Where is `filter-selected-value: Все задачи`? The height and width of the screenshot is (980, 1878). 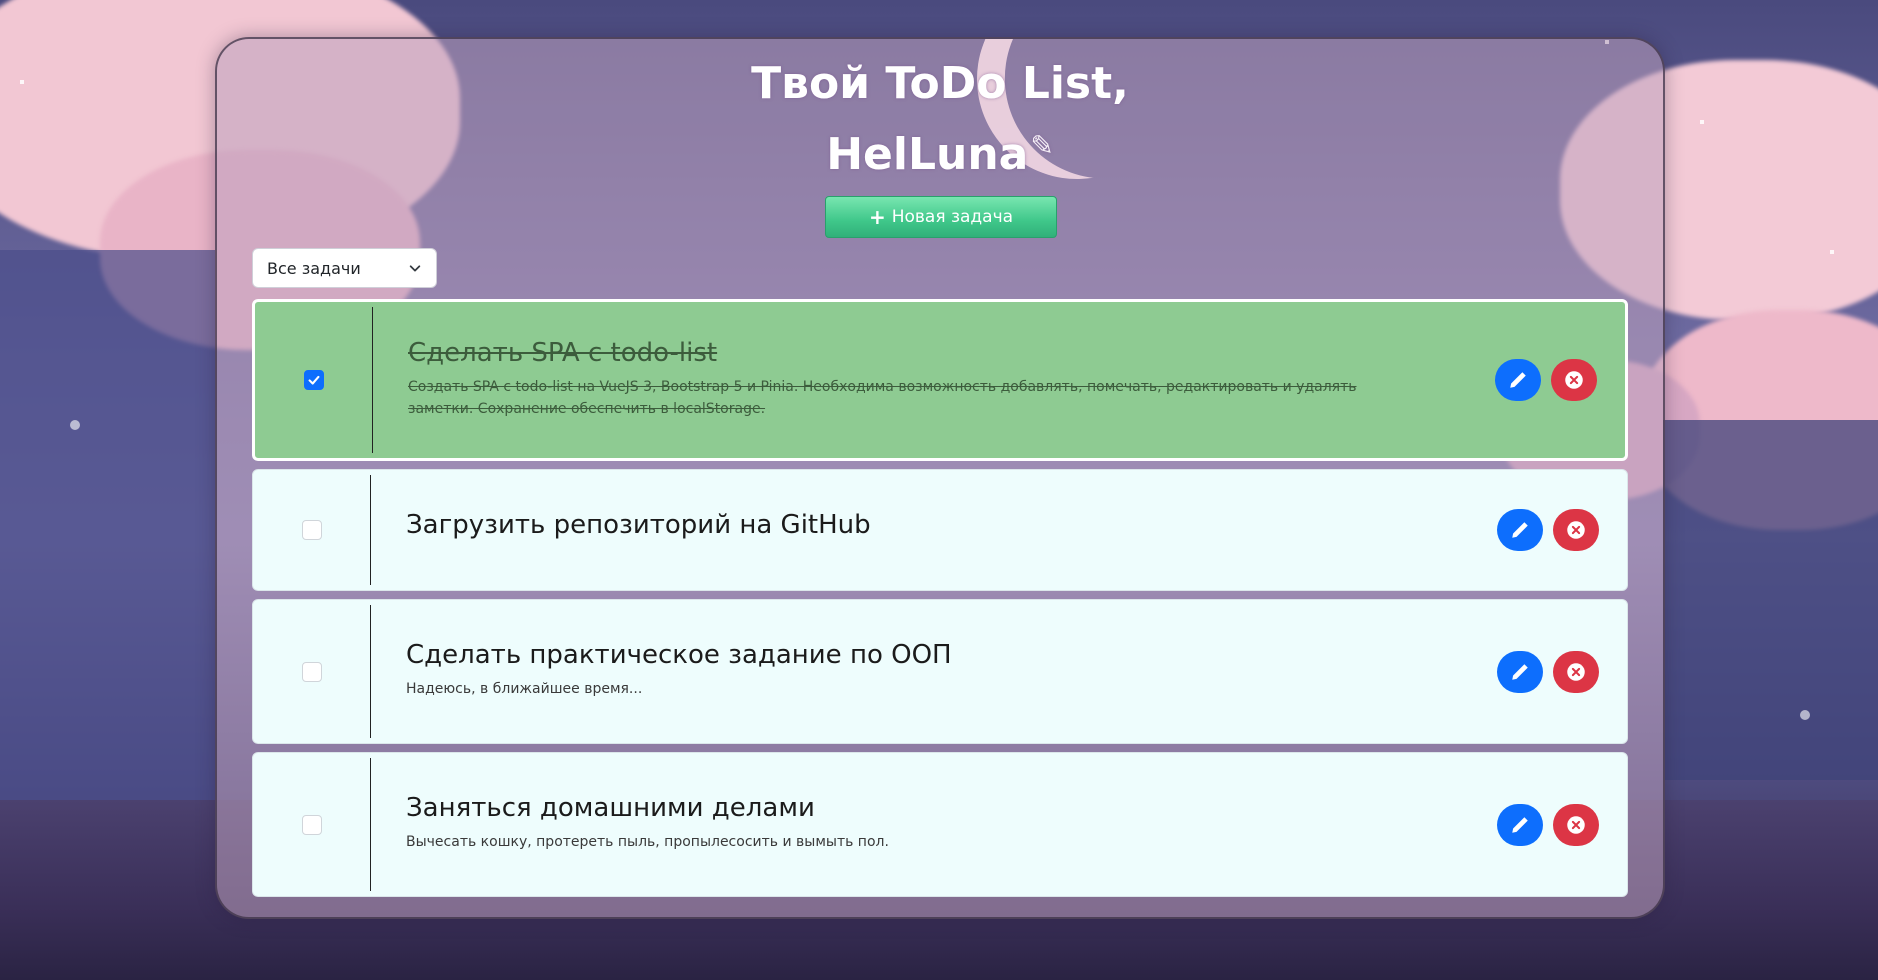 filter-selected-value: Все задачи is located at coordinates (314, 268).